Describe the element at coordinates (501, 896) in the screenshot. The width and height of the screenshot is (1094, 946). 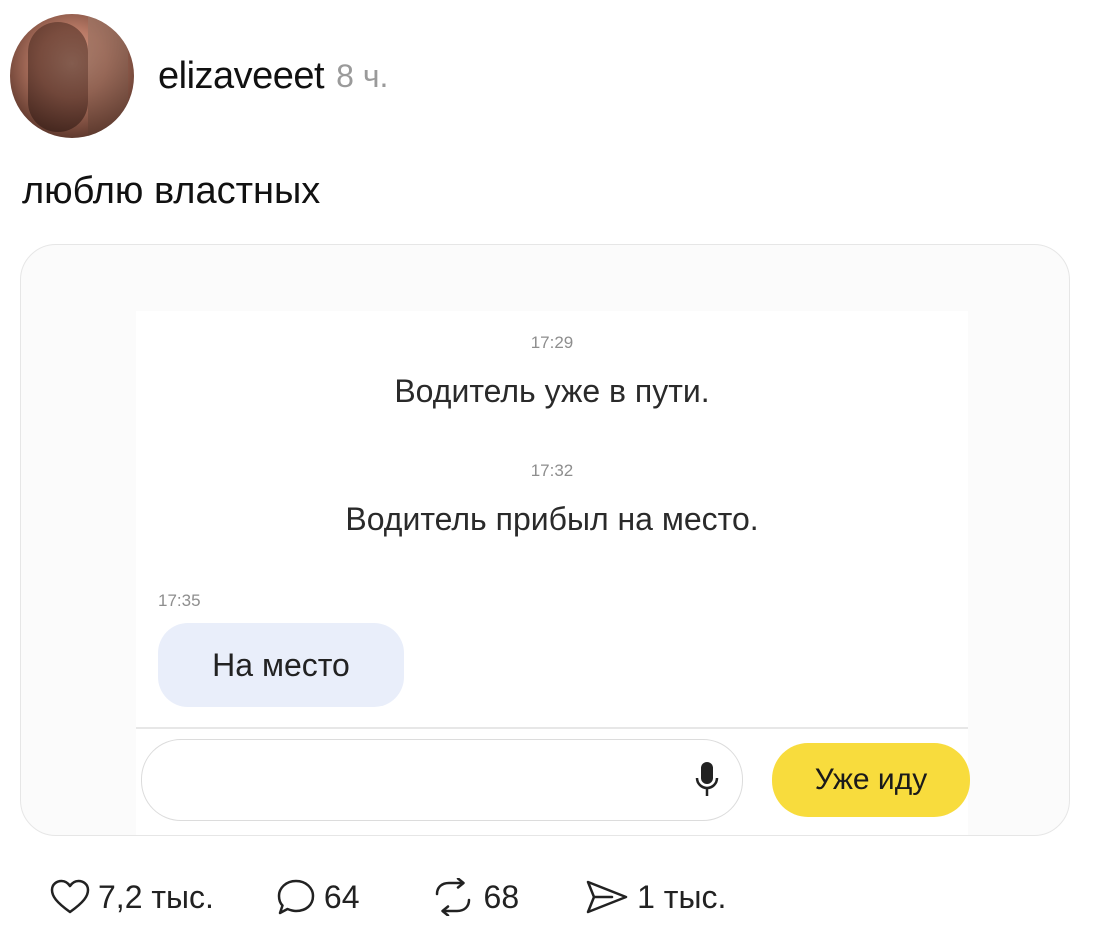
I see `repost-count: 68` at that location.